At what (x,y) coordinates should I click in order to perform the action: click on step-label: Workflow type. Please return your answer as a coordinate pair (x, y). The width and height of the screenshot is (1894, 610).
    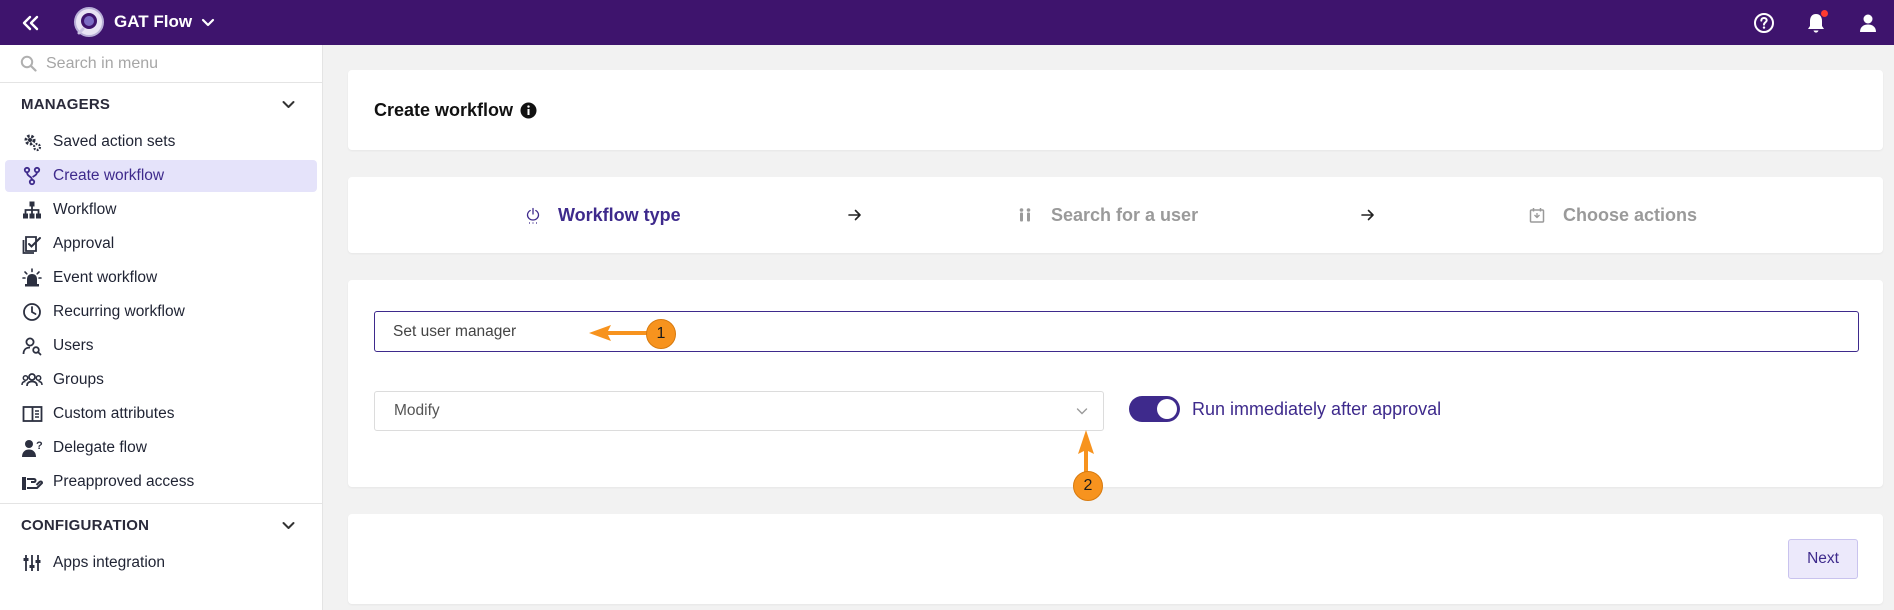
    Looking at the image, I should click on (619, 214).